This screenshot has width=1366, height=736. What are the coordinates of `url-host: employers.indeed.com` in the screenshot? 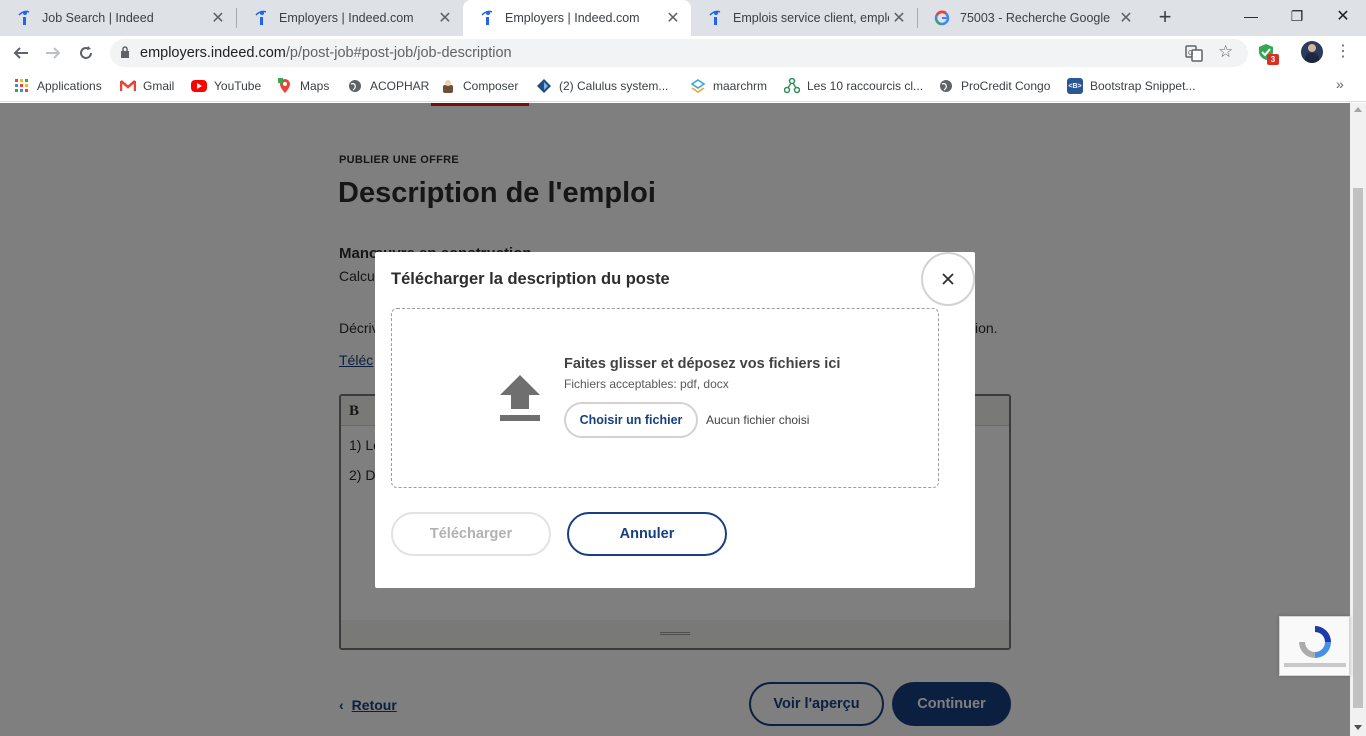 It's located at (213, 53).